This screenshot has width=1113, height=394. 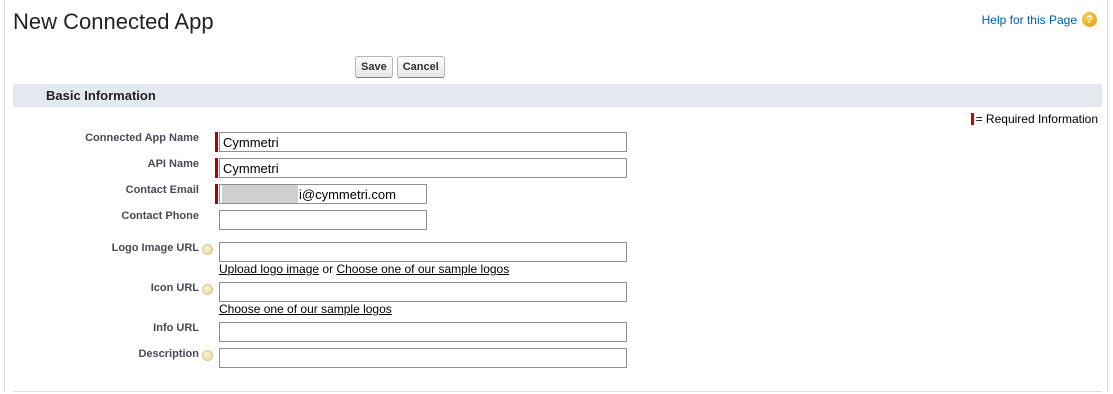 I want to click on info-url-label: Info URL, so click(x=176, y=328).